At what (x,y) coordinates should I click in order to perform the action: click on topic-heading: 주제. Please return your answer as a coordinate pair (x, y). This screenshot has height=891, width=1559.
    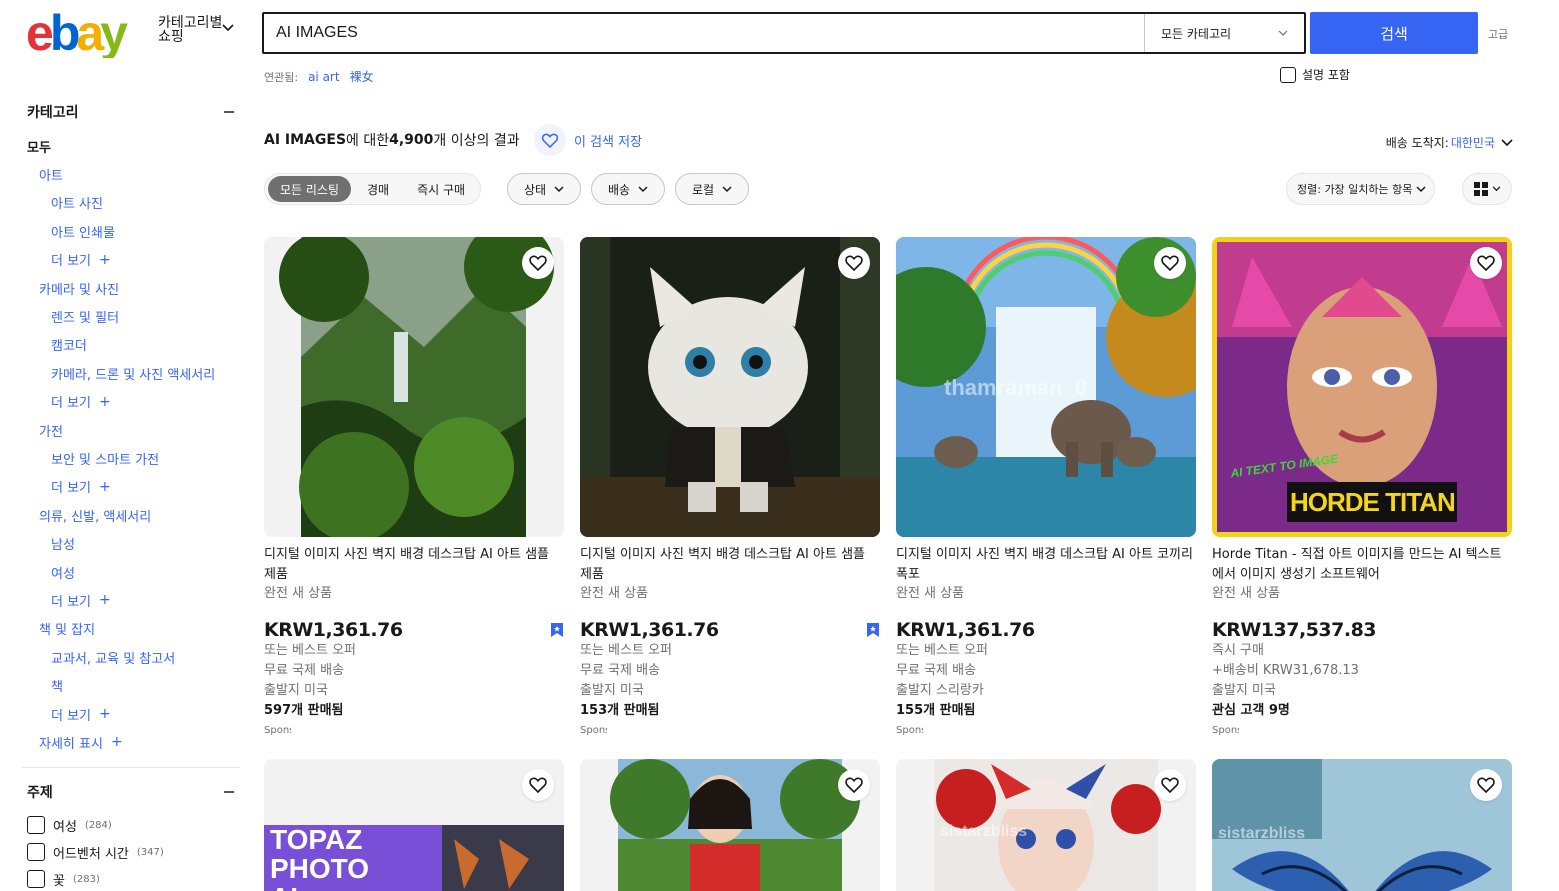
    Looking at the image, I should click on (131, 792).